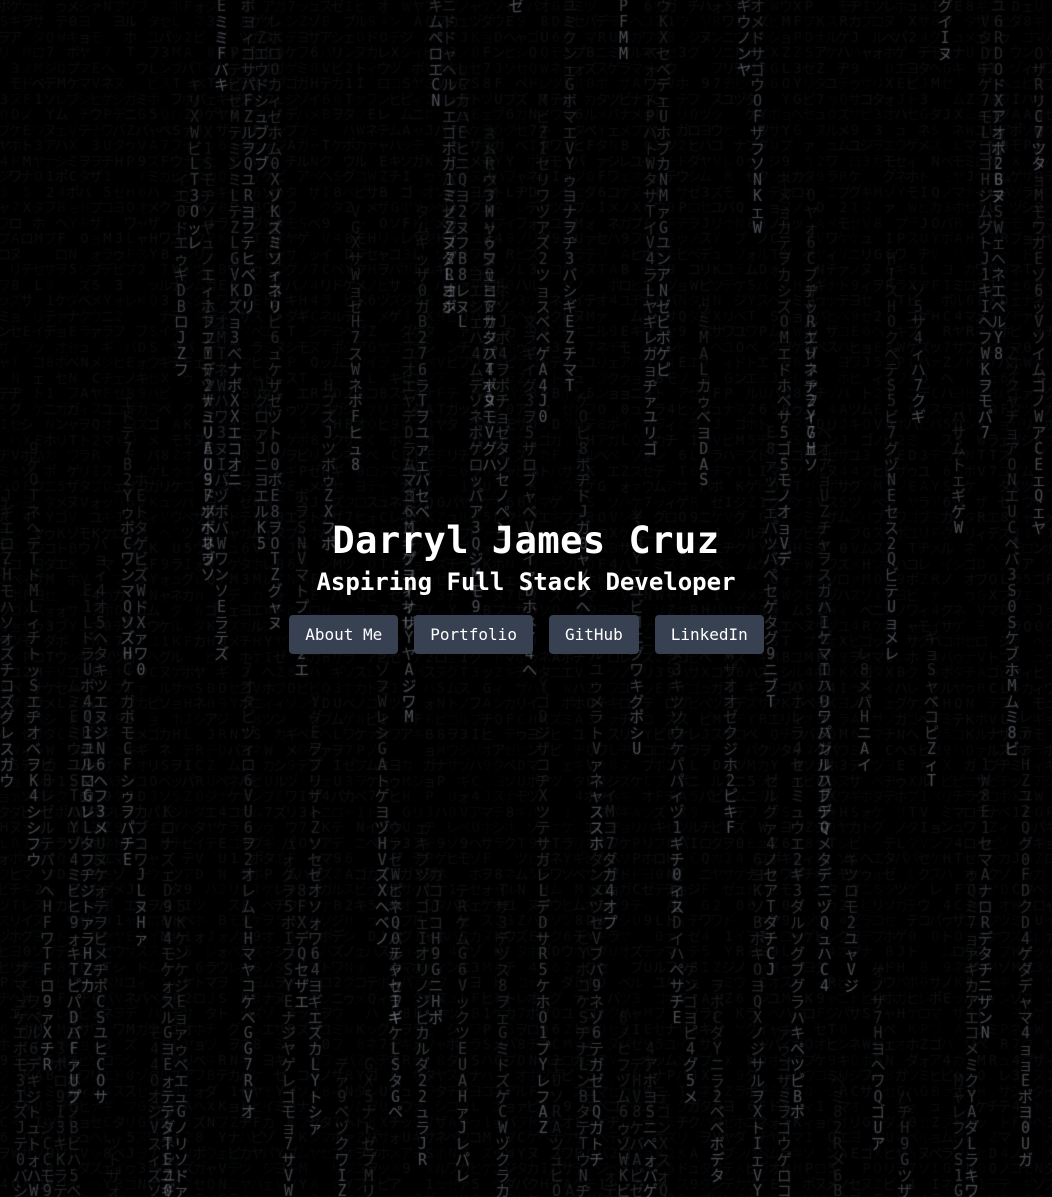 This screenshot has width=1052, height=1197. I want to click on linkedin-button: LinkedIn, so click(709, 634).